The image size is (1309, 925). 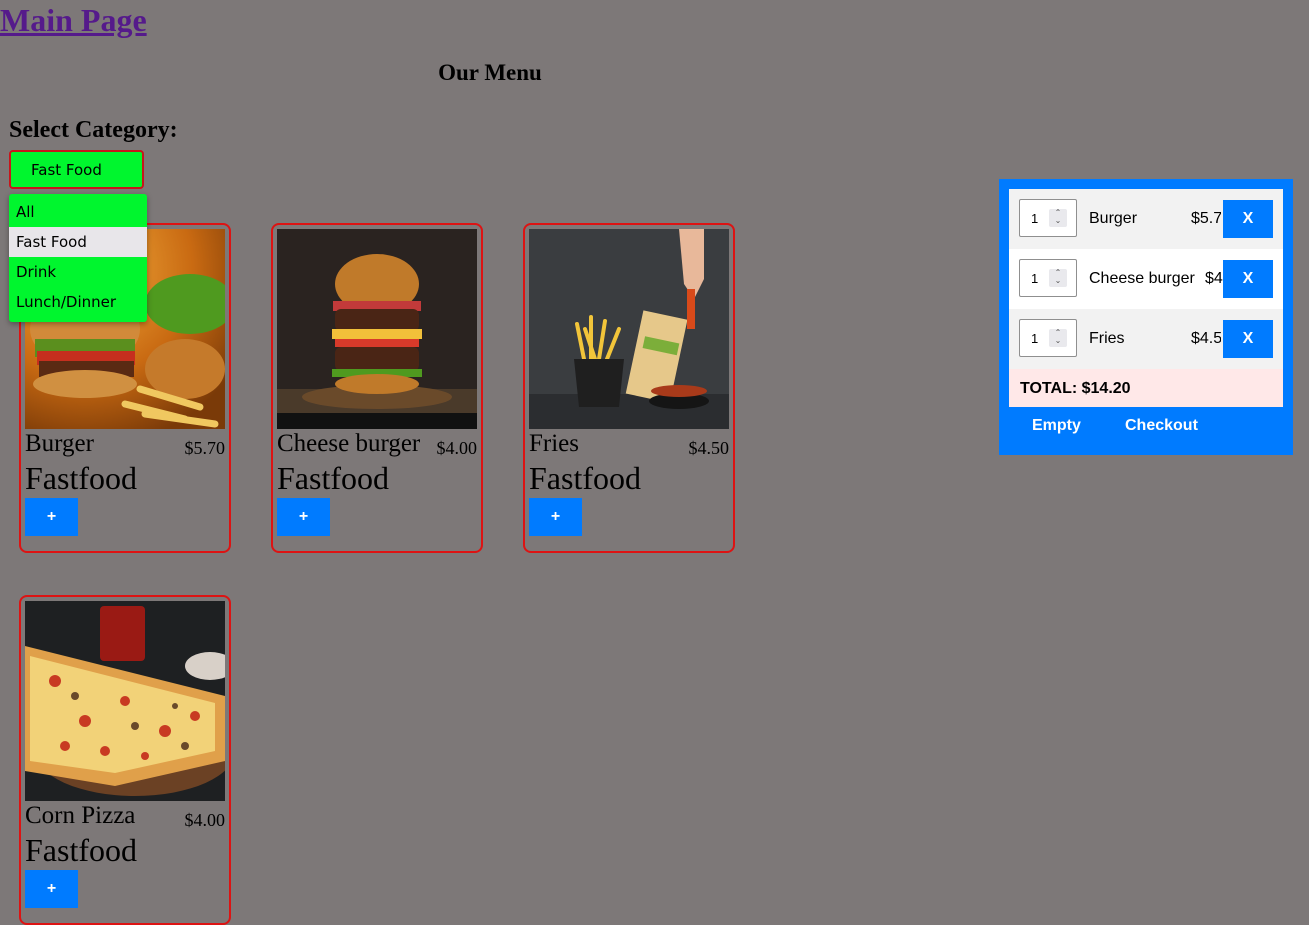 I want to click on main-page-link: Main Page, so click(x=73, y=20).